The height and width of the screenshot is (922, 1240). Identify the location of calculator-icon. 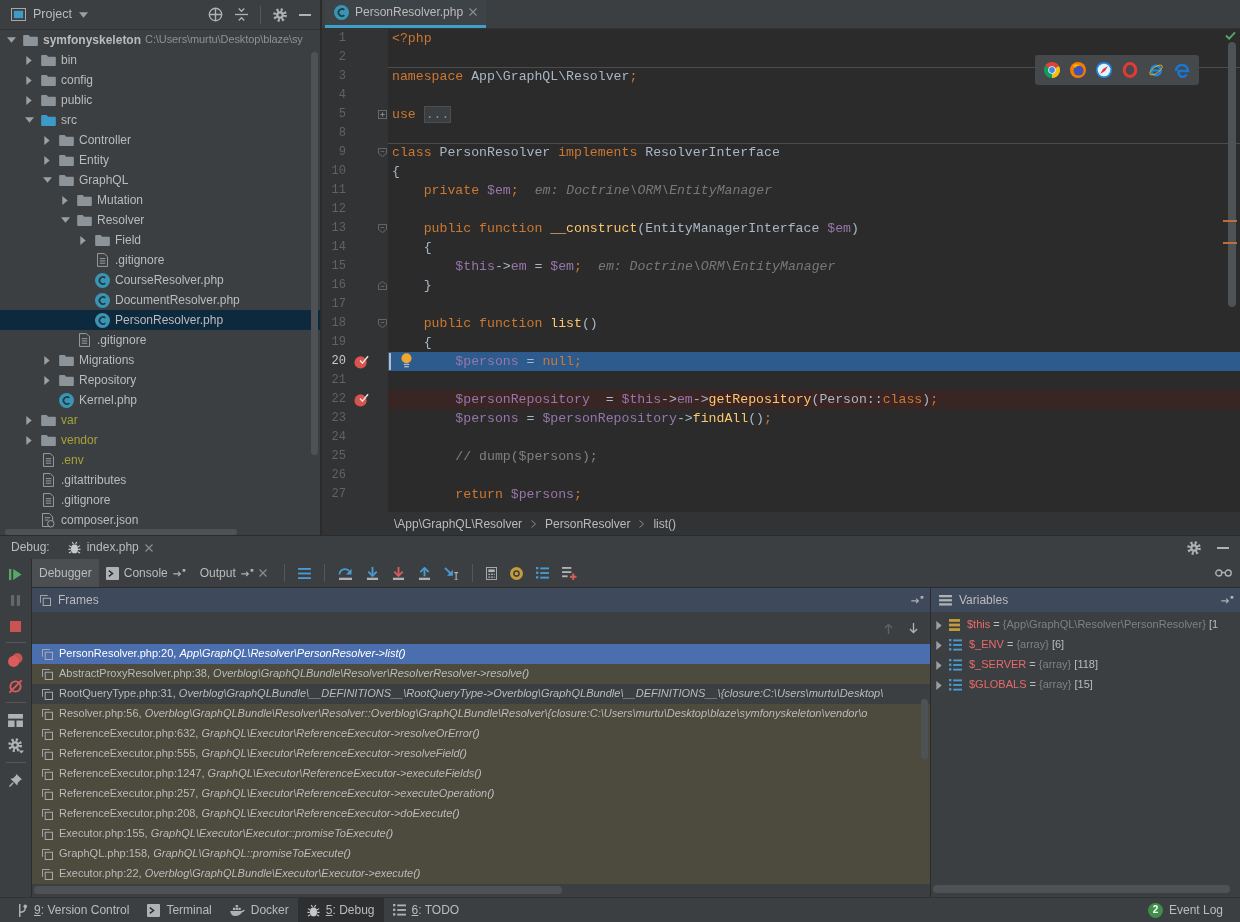
(491, 573).